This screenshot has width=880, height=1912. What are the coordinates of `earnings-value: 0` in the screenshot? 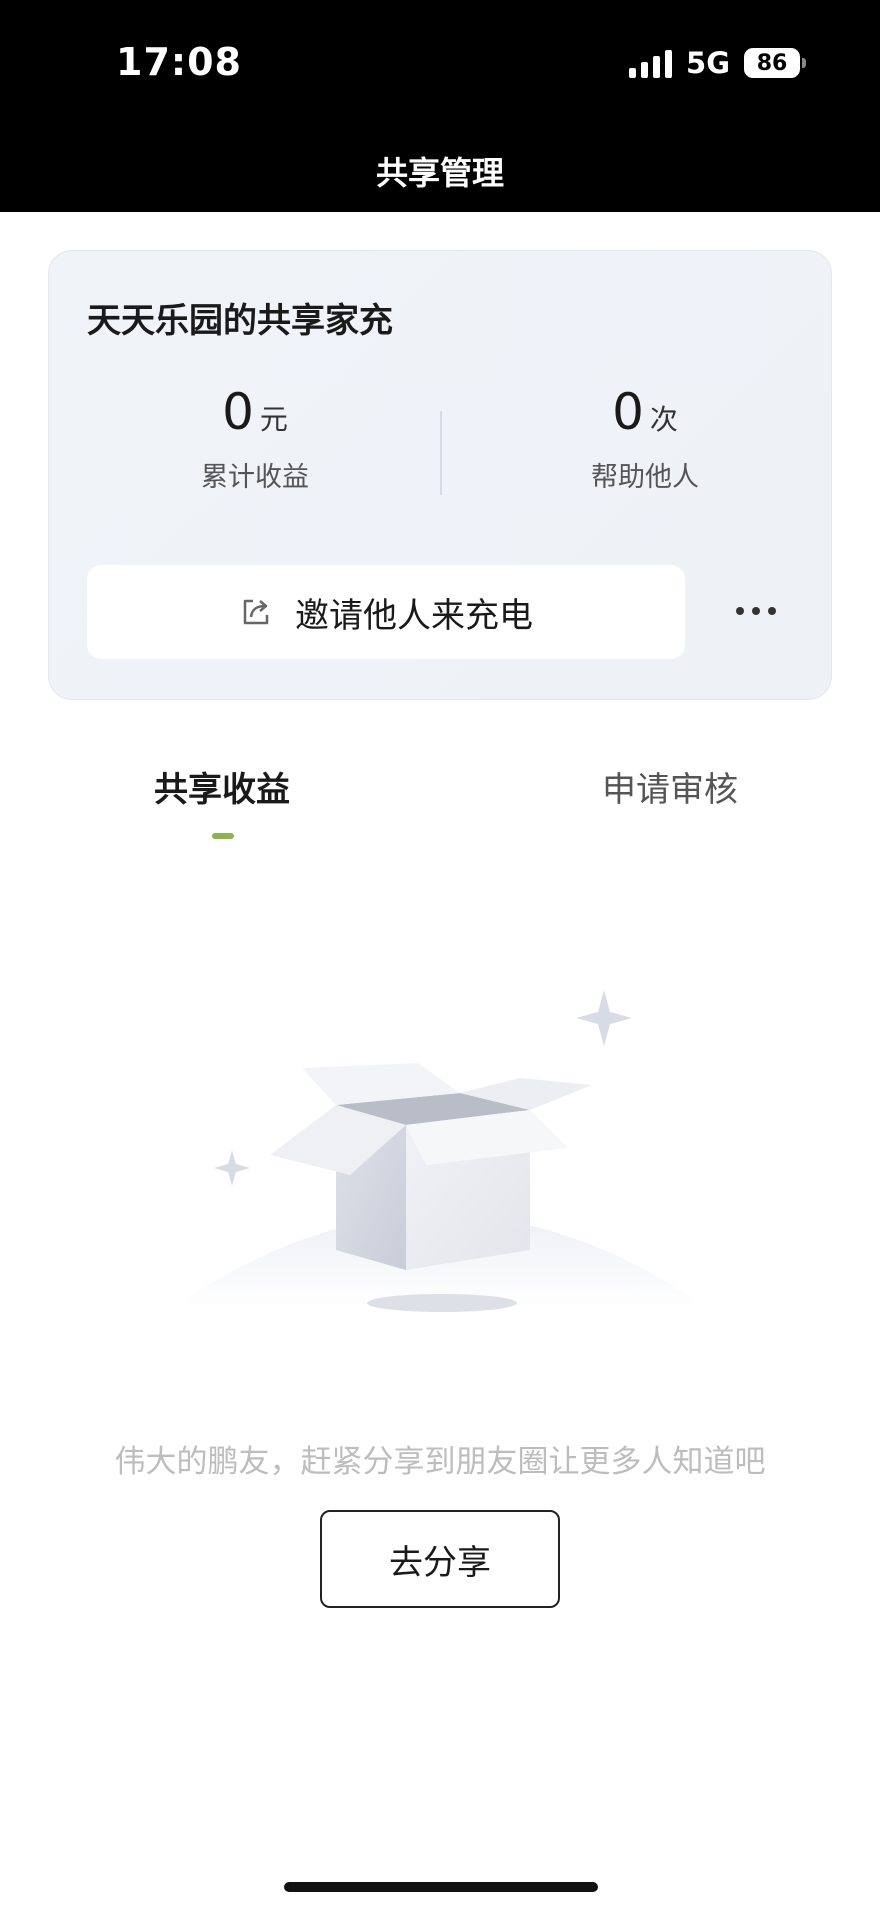 It's located at (238, 412).